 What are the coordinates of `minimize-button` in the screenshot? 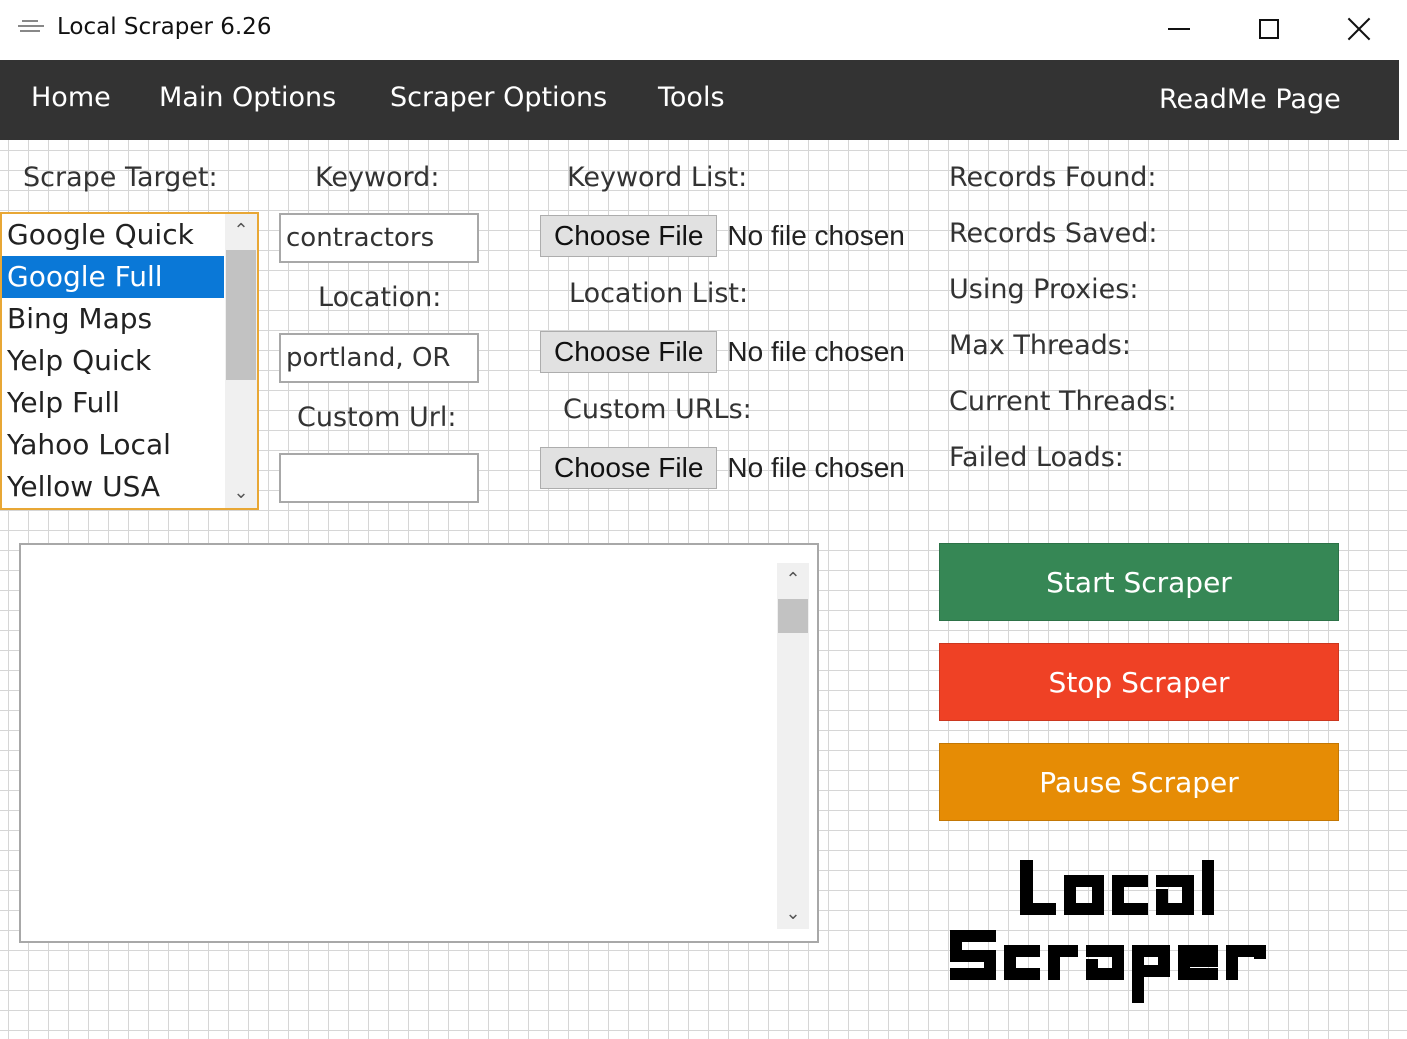 It's located at (1179, 29).